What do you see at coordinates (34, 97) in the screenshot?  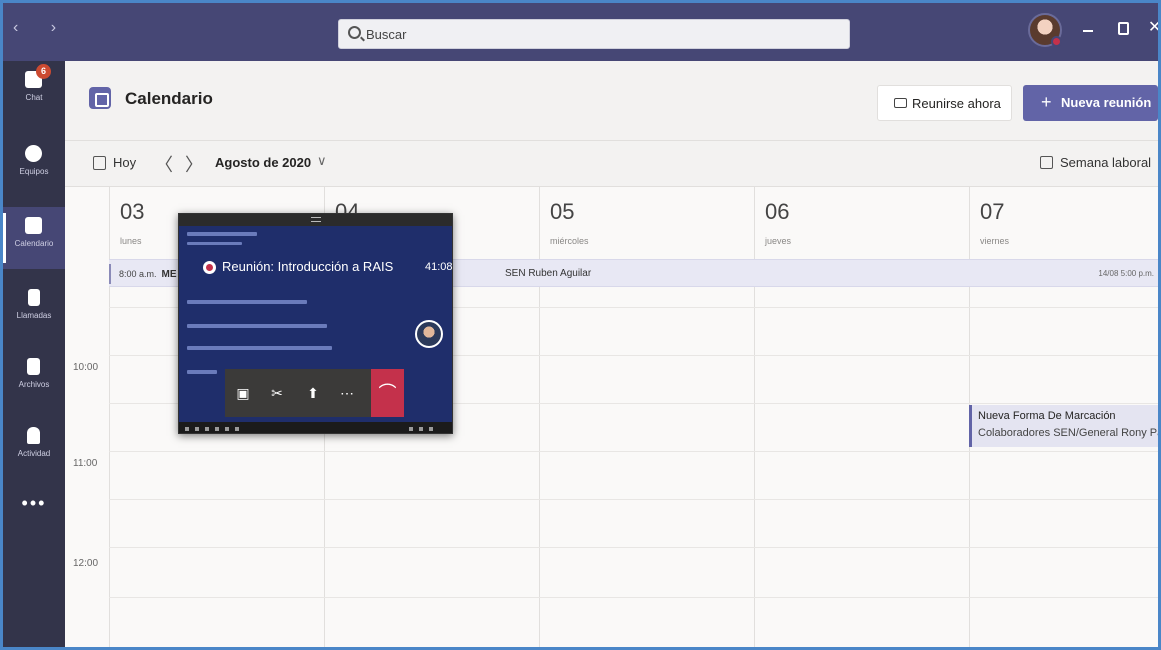 I see `rail-item-label: Chat` at bounding box center [34, 97].